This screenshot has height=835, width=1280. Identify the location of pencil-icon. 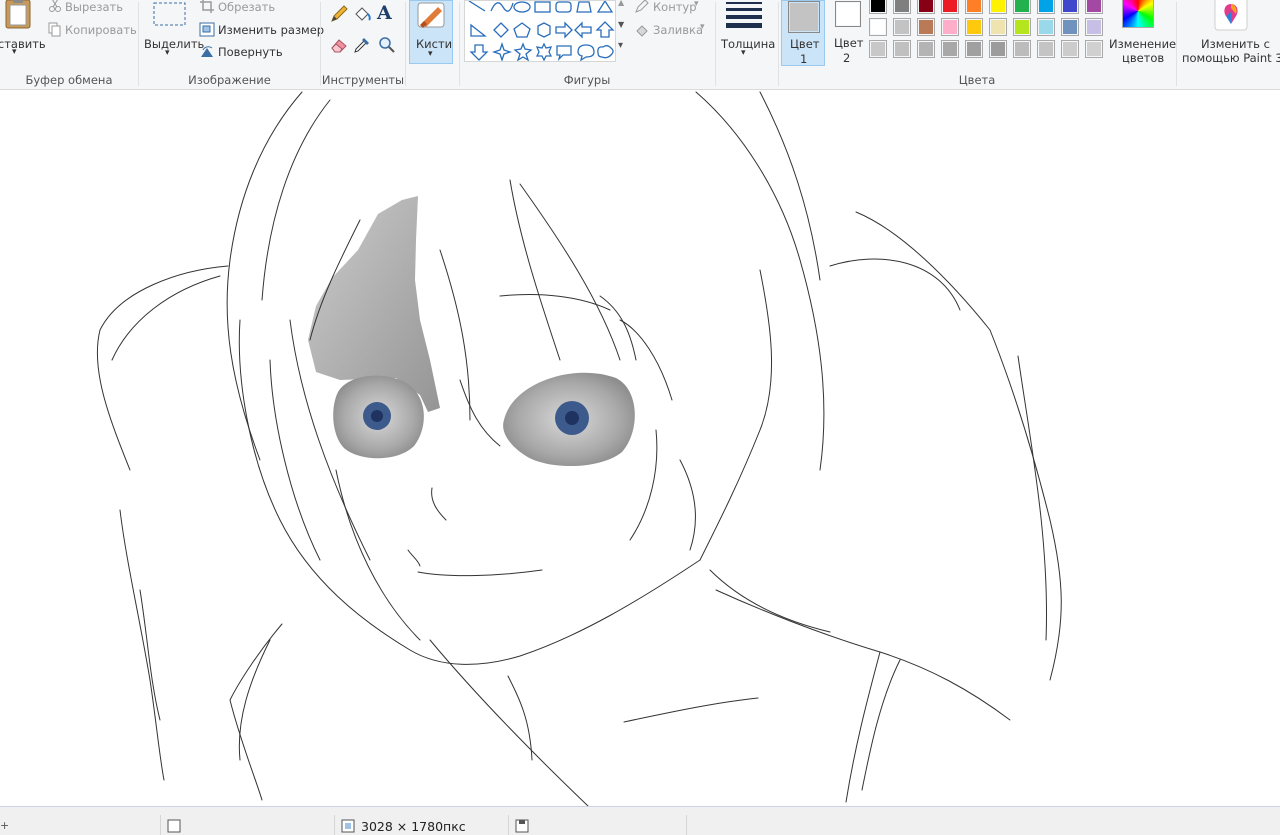
(339, 14).